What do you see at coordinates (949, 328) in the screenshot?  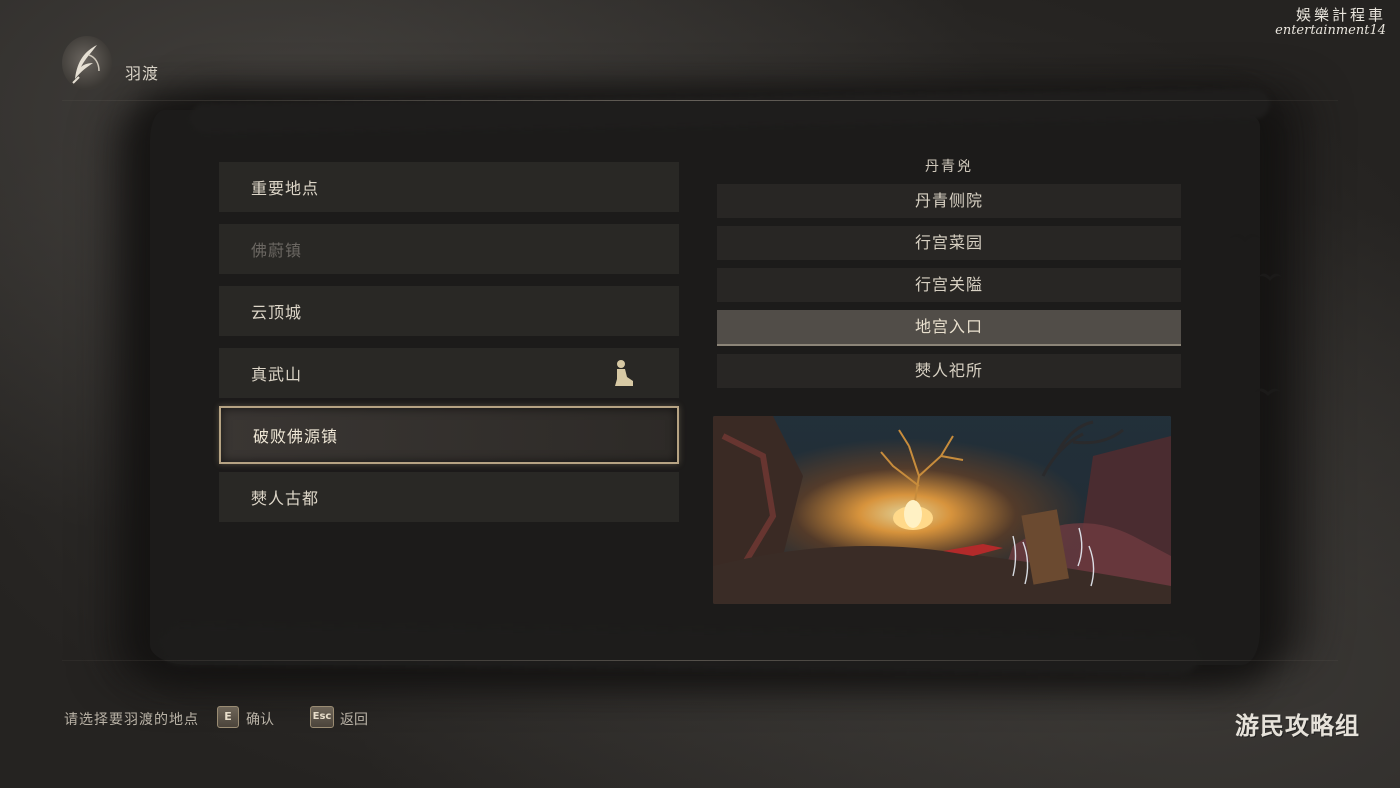 I see `site-item-selected: 地宫入口` at bounding box center [949, 328].